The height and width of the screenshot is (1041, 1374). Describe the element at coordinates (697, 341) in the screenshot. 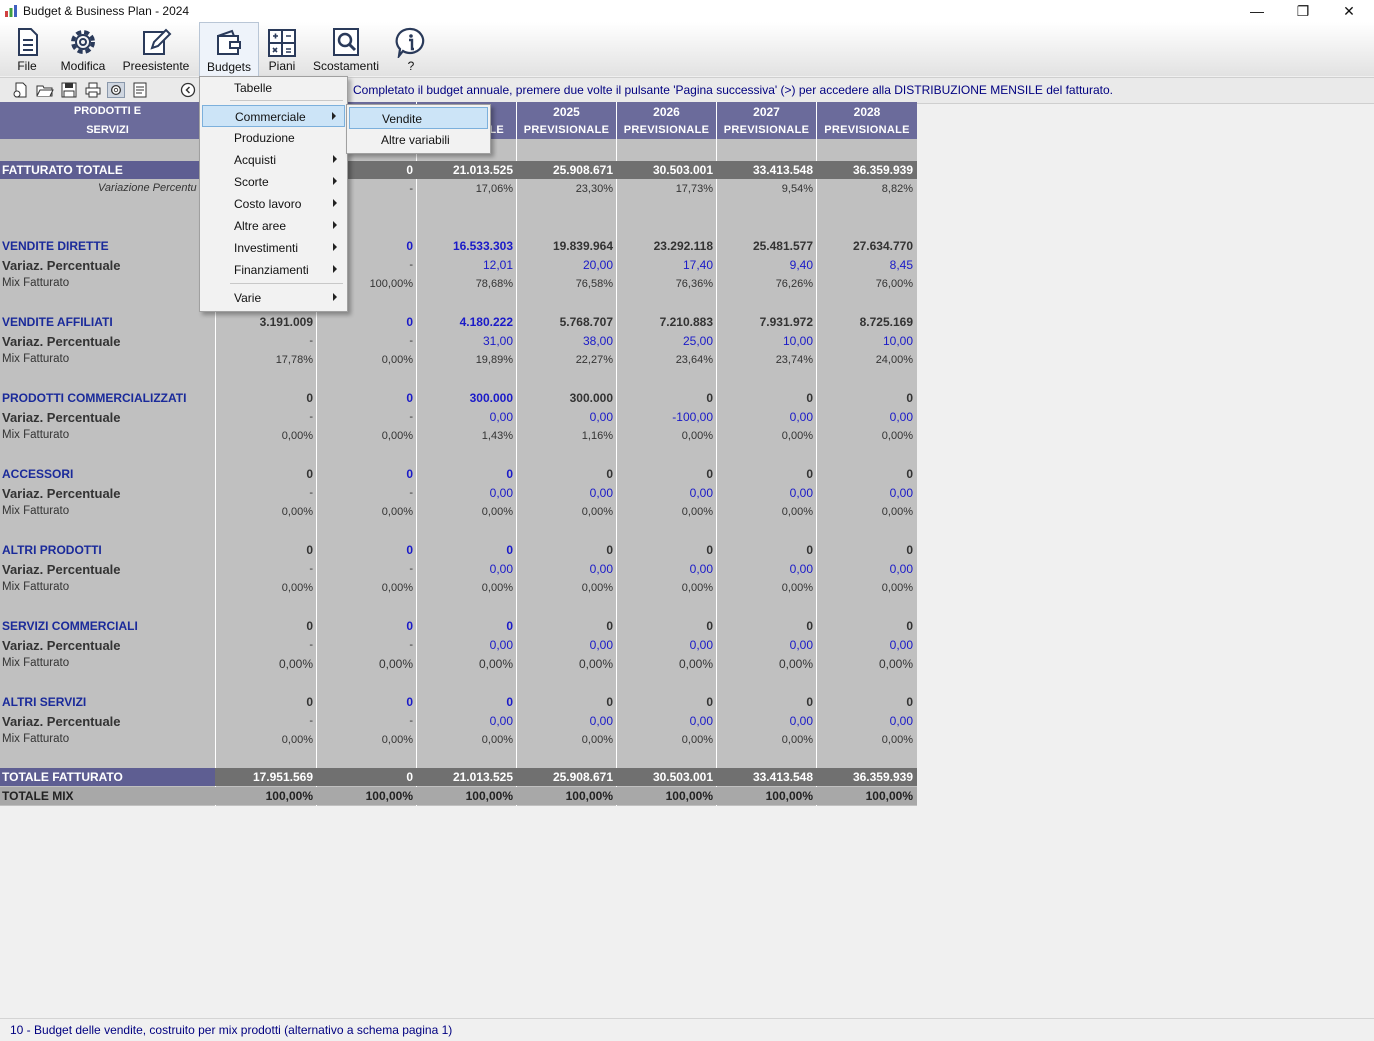

I see `value-cell: 25,00` at that location.